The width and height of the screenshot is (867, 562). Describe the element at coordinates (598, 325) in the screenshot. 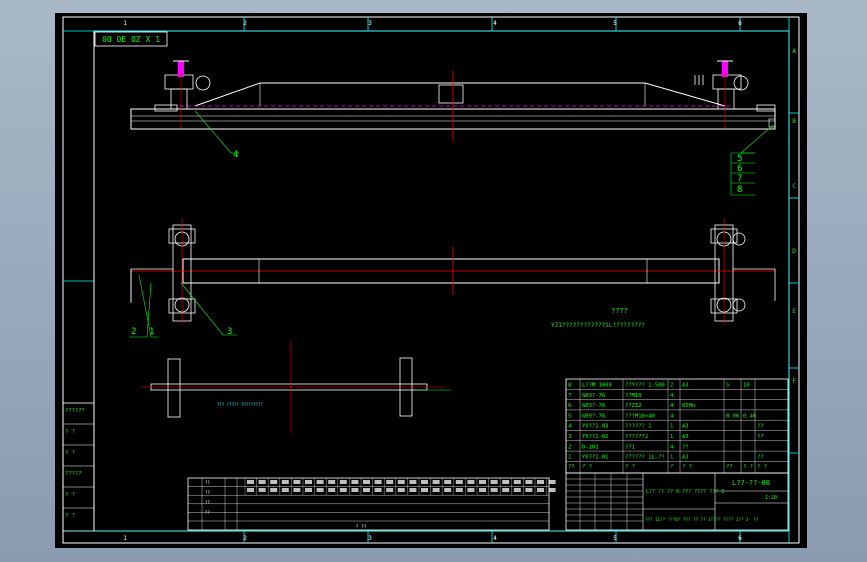

I see `note-text: YJ1????????????1L?????????` at that location.